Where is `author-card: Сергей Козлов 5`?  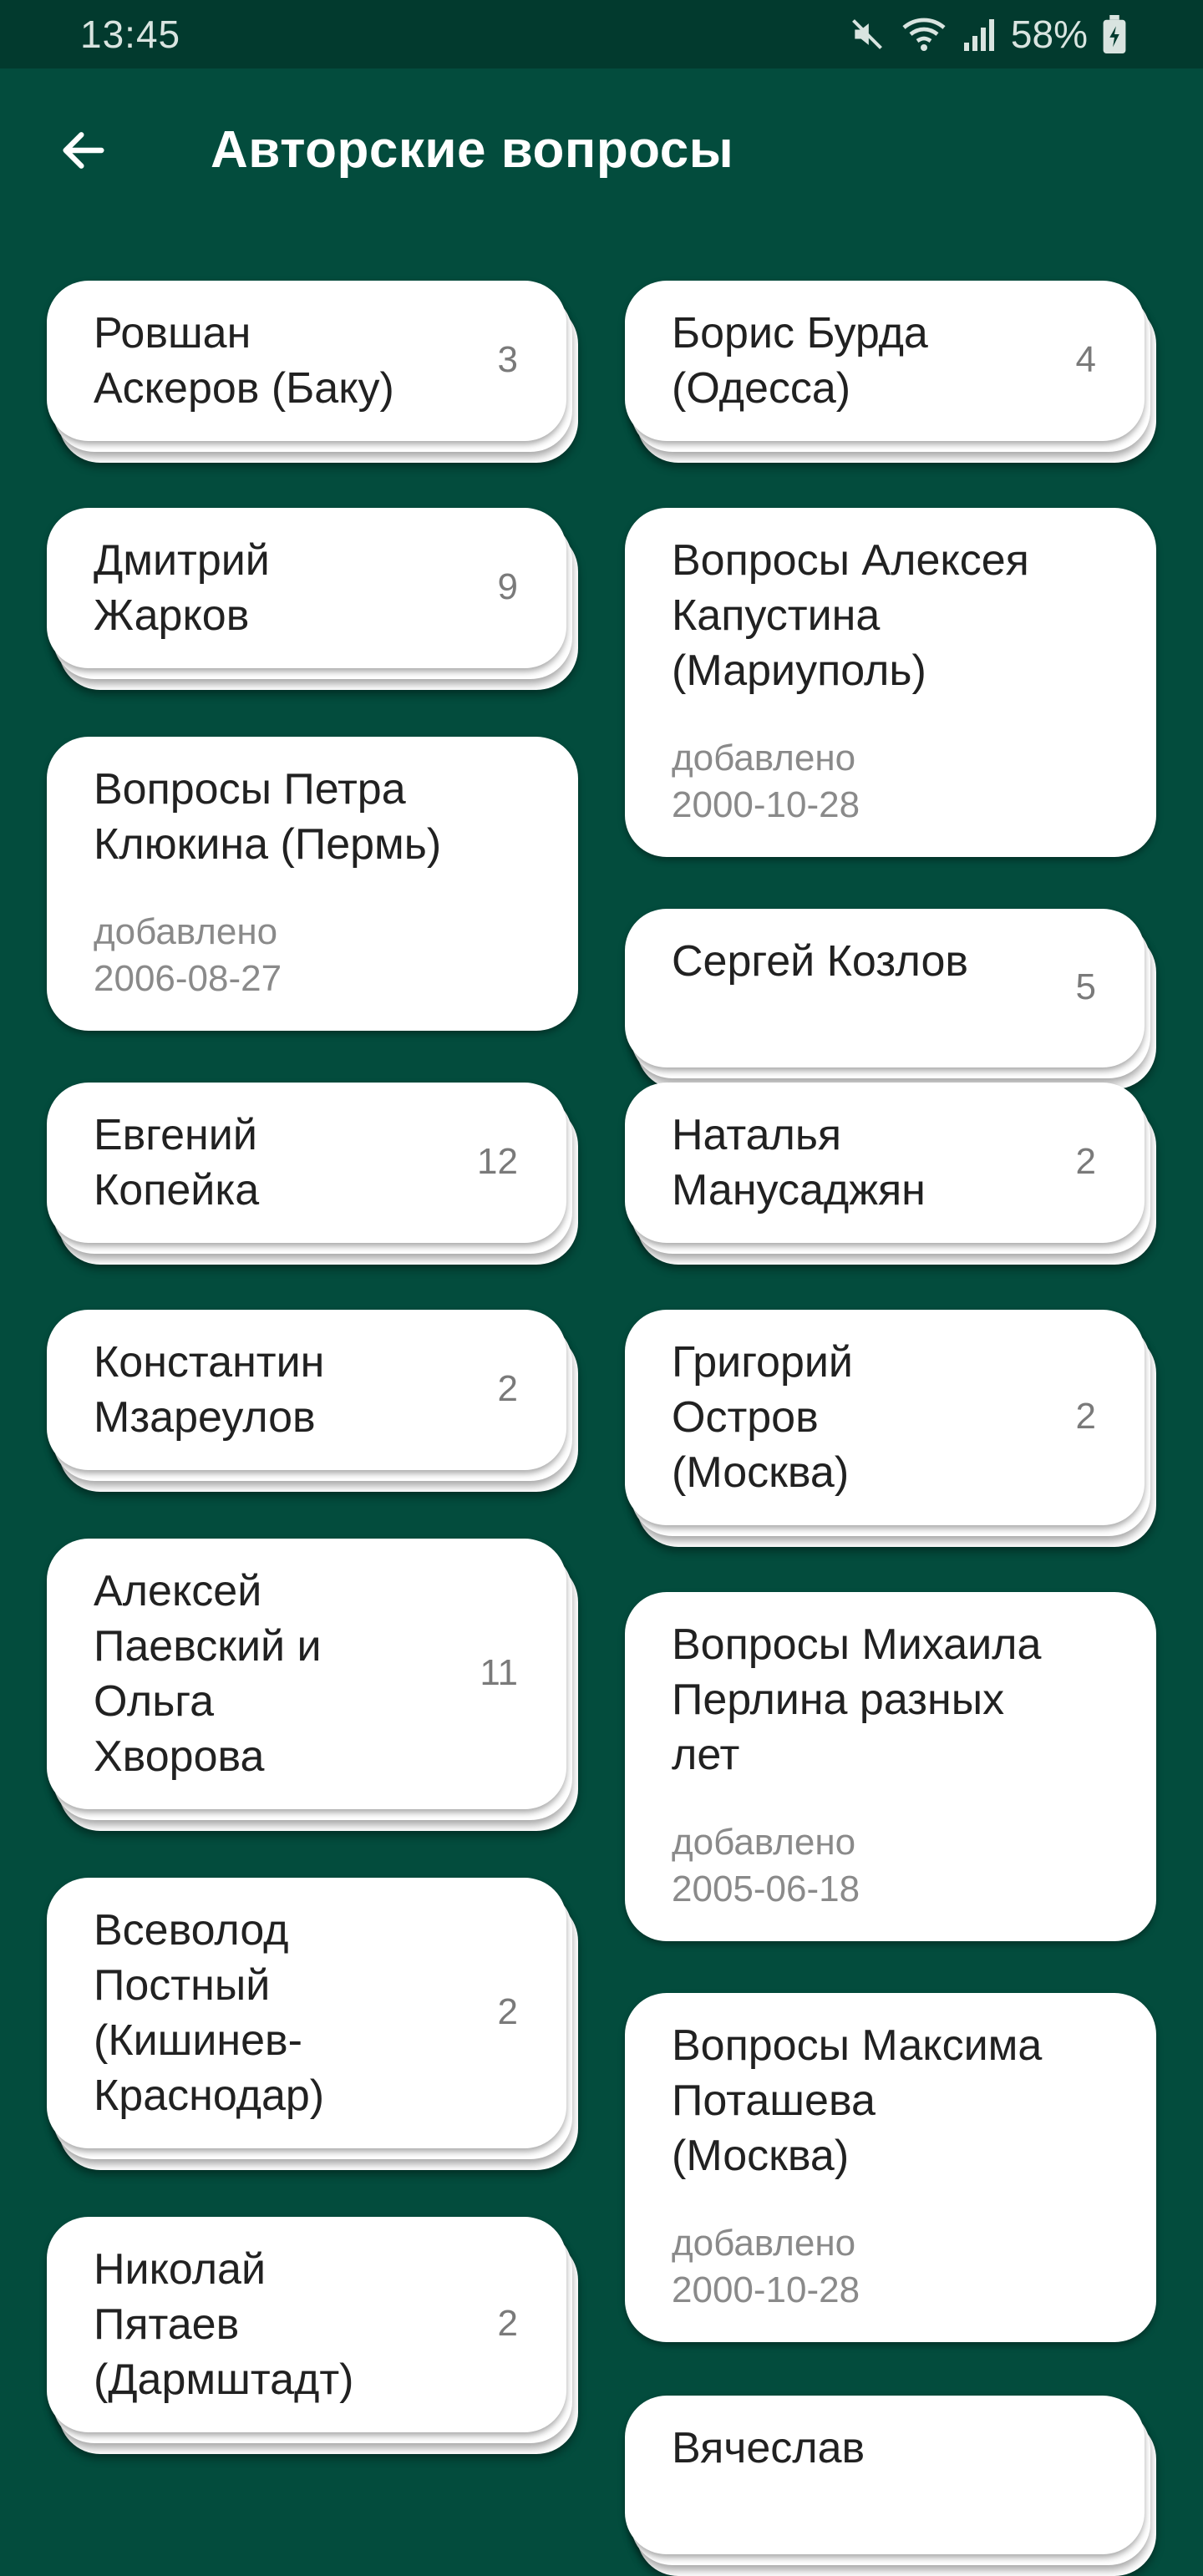
author-card: Сергей Козлов 5 is located at coordinates (891, 999).